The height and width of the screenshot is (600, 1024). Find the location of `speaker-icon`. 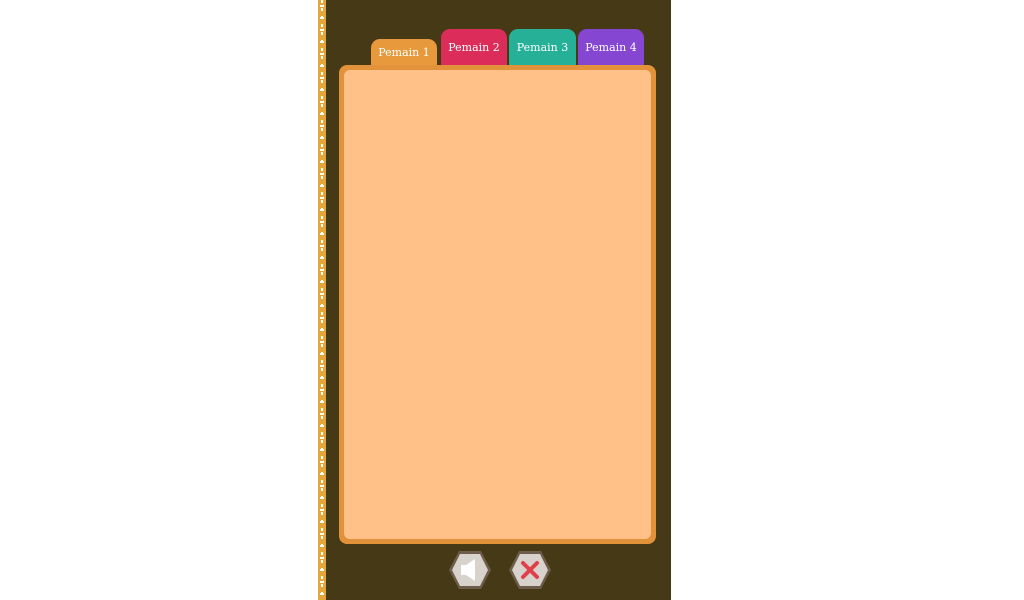

speaker-icon is located at coordinates (470, 570).